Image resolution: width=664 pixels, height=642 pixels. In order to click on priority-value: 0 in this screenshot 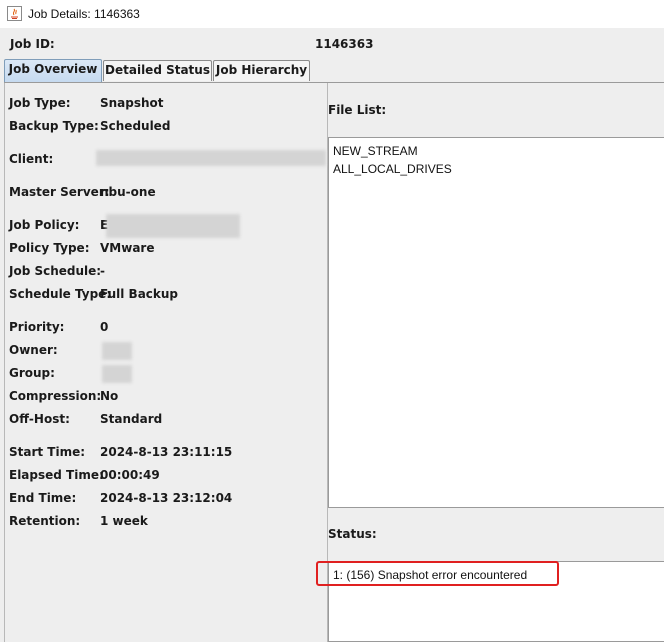, I will do `click(104, 327)`.